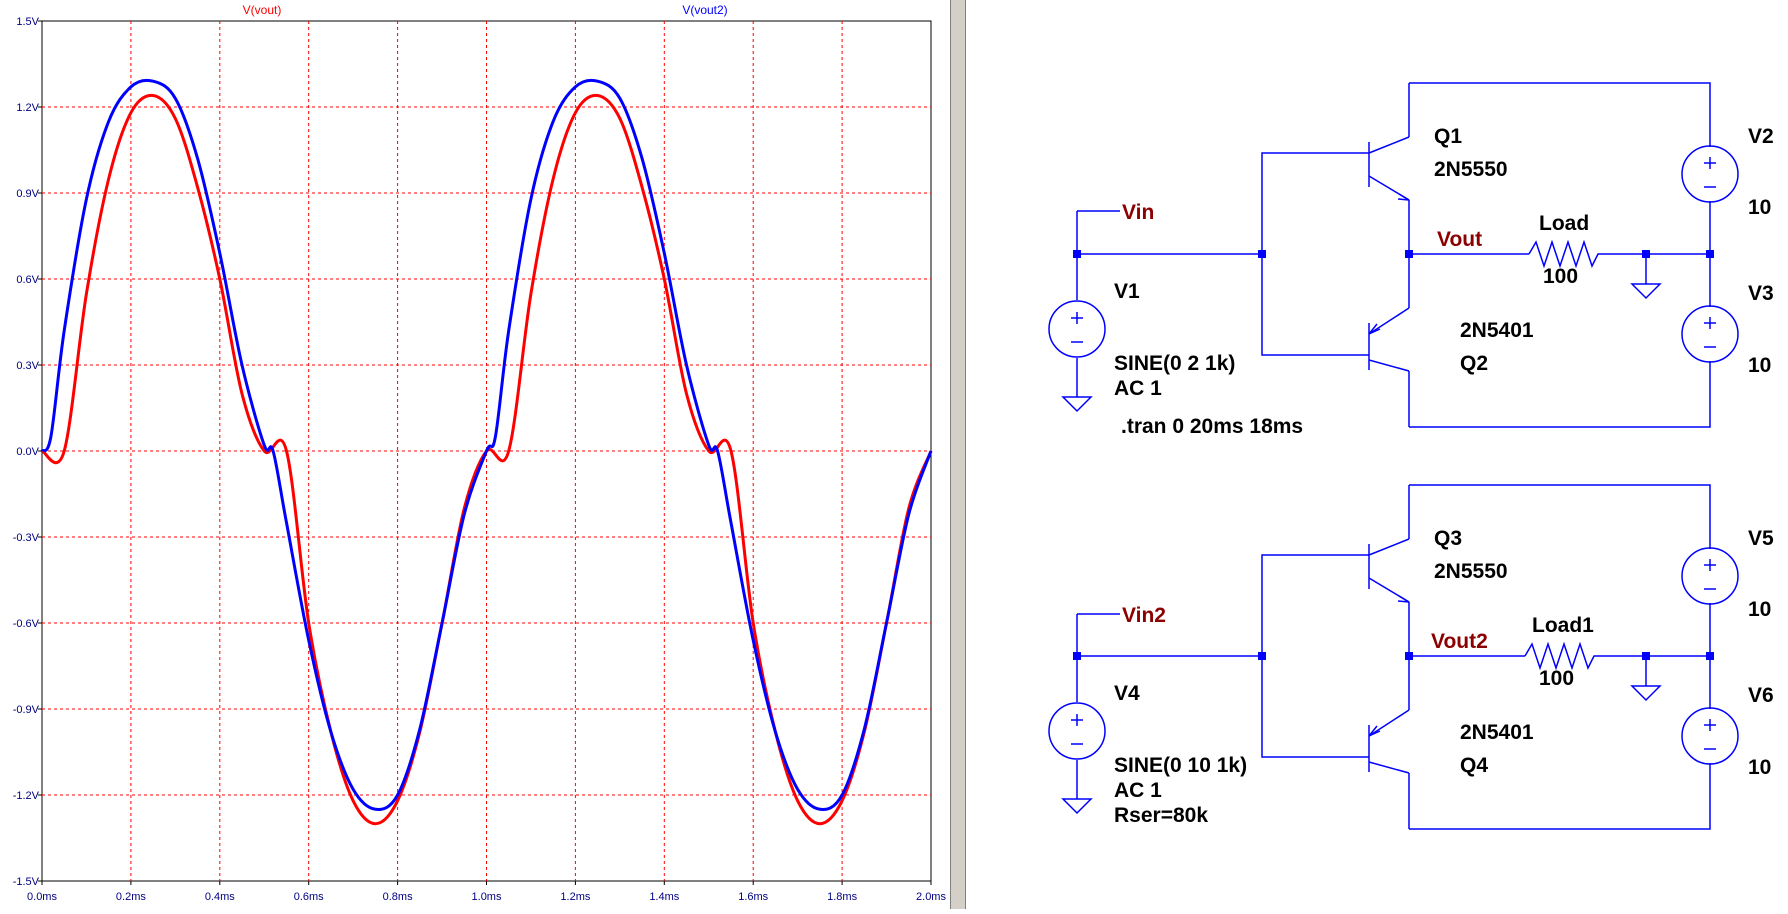  What do you see at coordinates (26, 538) in the screenshot?
I see `y-tick-label: -0.3V` at bounding box center [26, 538].